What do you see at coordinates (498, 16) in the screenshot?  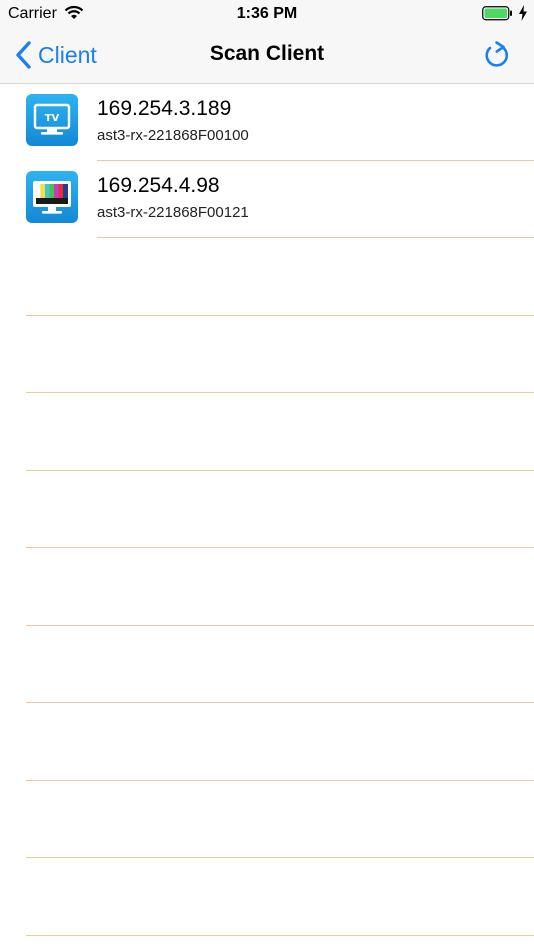 I see `battery-icon` at bounding box center [498, 16].